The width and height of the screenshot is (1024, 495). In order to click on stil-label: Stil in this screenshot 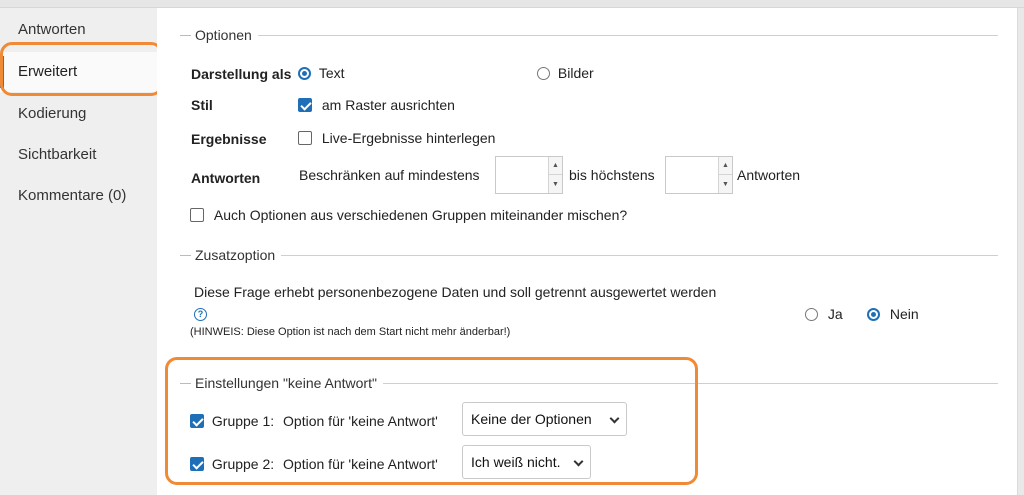, I will do `click(202, 105)`.